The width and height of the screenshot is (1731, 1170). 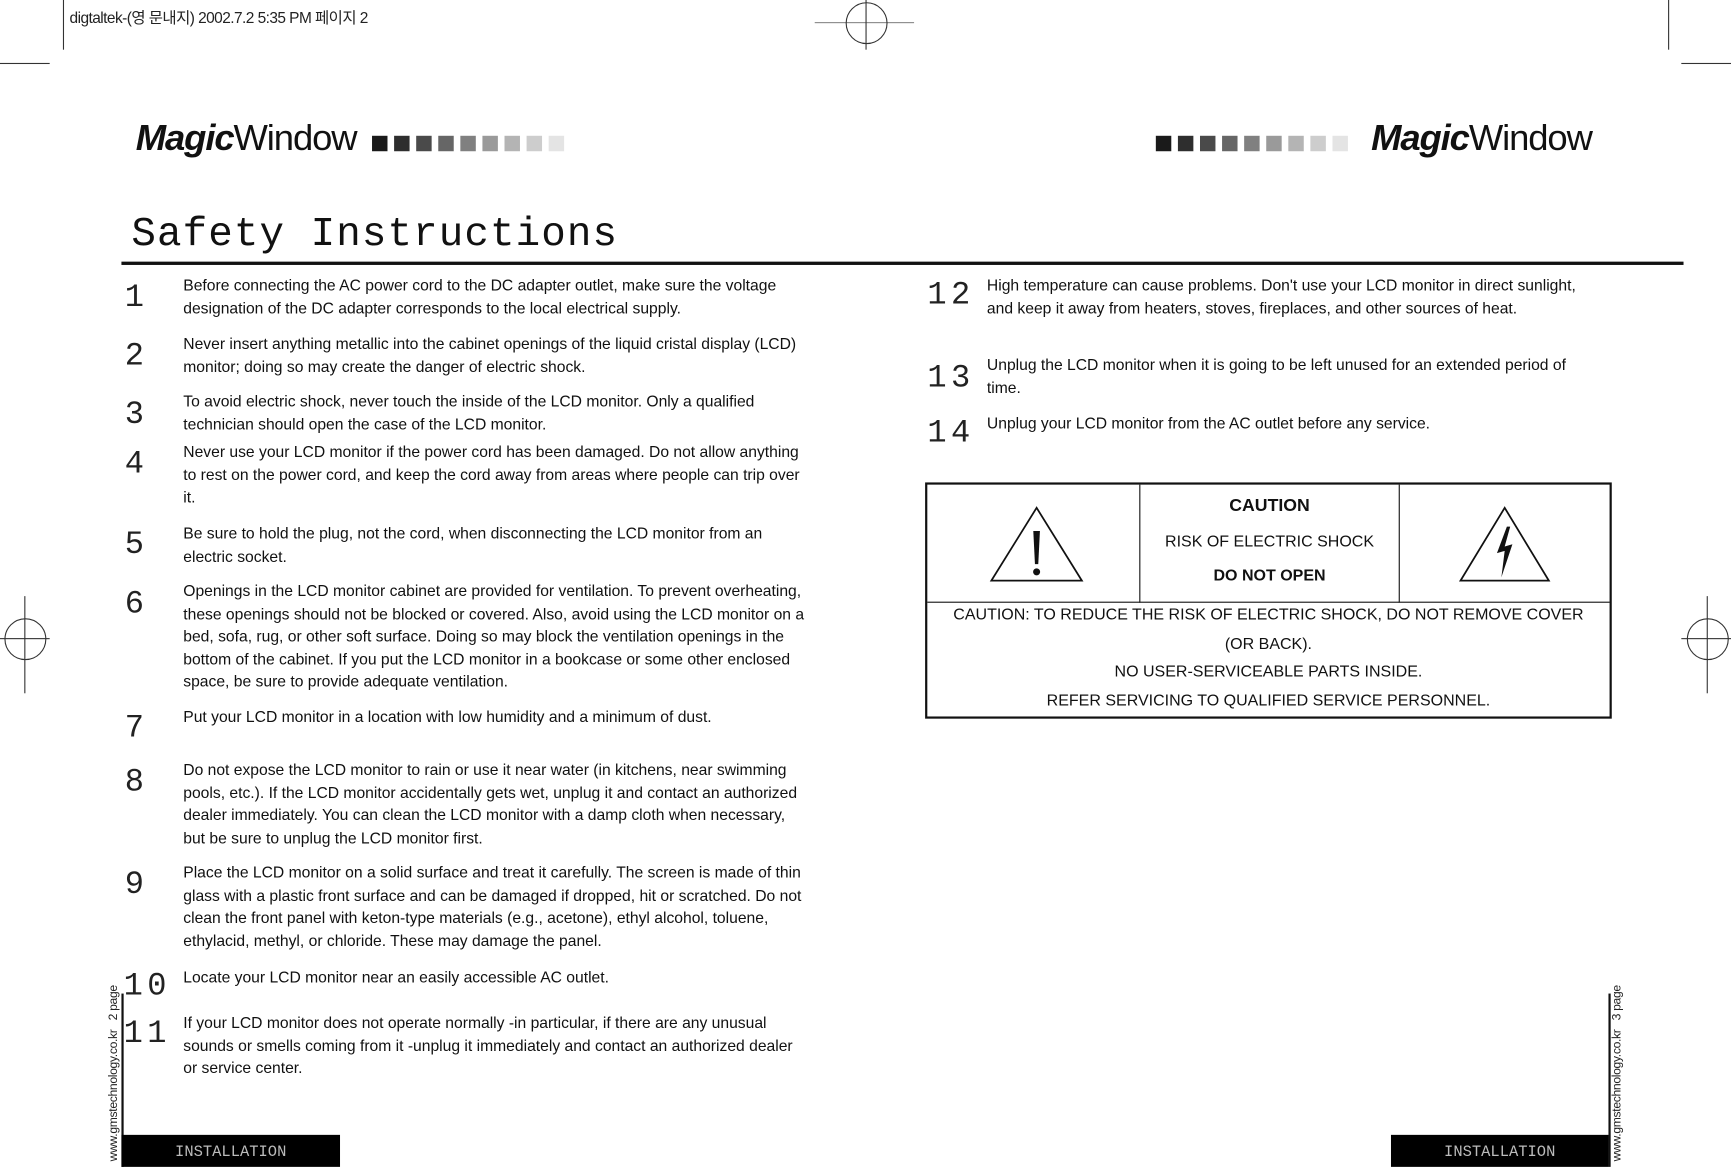 What do you see at coordinates (136, 464) in the screenshot?
I see `item-number: 4` at bounding box center [136, 464].